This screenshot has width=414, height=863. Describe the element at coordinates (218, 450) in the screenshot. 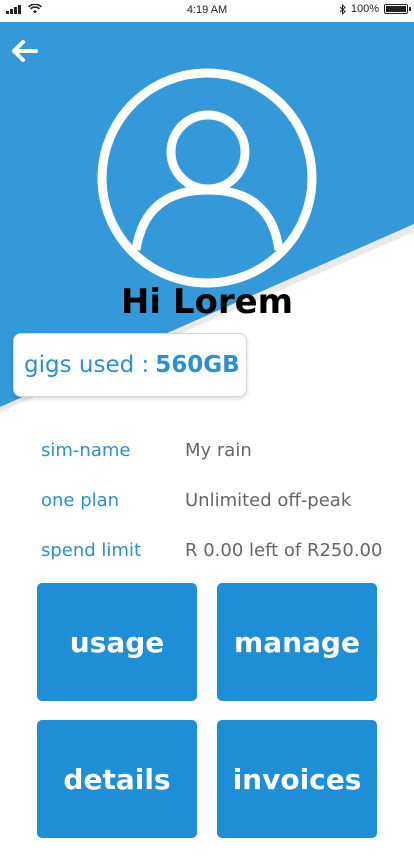

I see `info-value: My rain` at that location.